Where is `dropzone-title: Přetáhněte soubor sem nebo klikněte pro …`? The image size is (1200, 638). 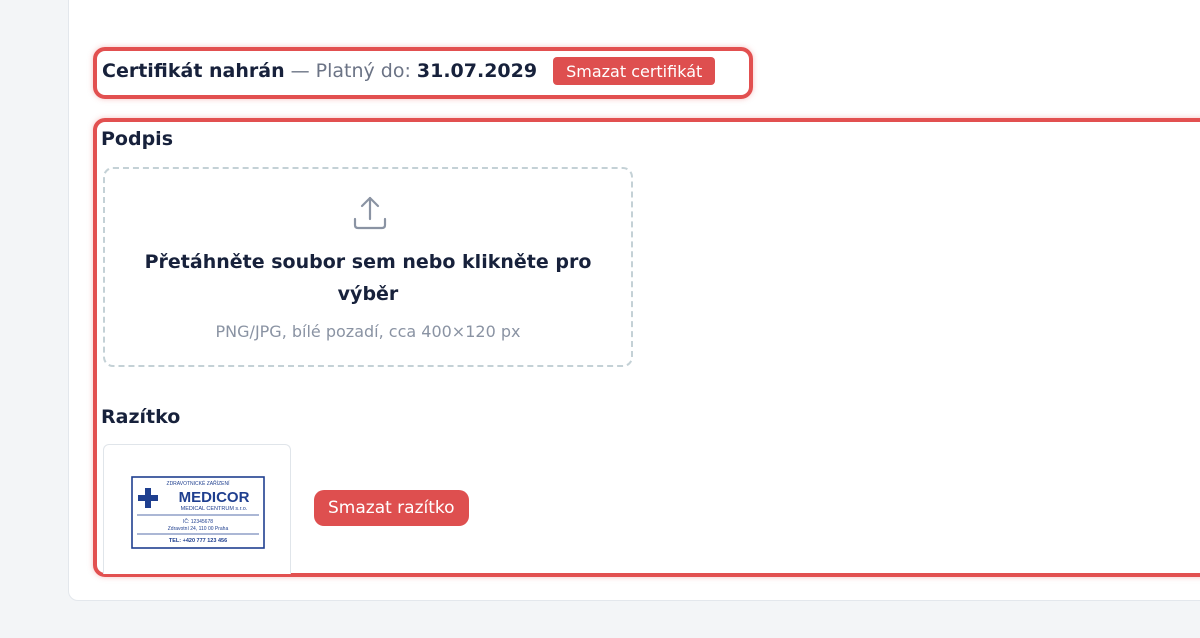
dropzone-title: Přetáhněte soubor sem nebo klikněte pro … is located at coordinates (368, 278).